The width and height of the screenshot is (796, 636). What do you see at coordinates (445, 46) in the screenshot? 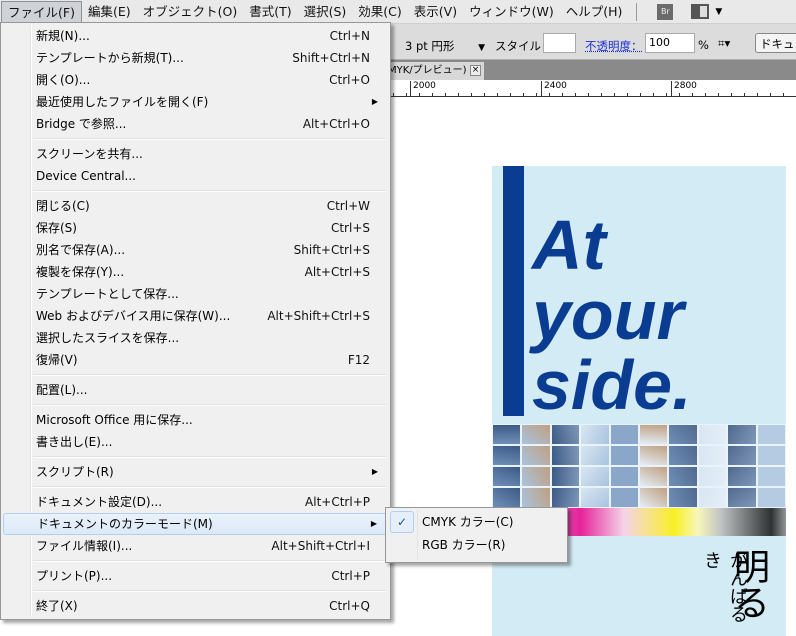
I see `stroke-profile-select: 3 pt 円形 ▼` at bounding box center [445, 46].